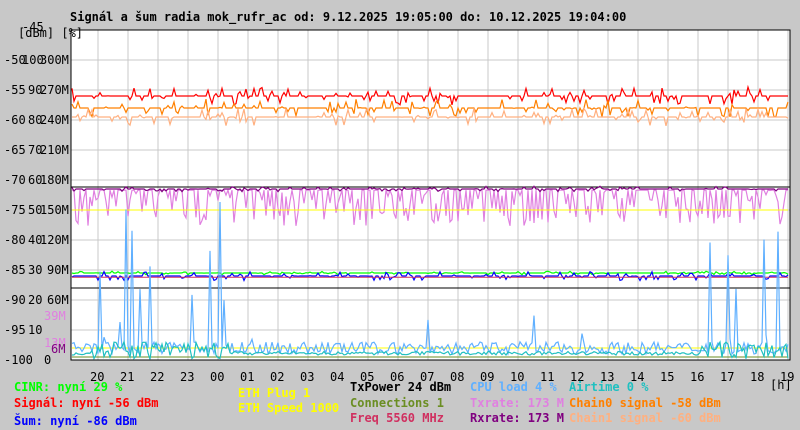  I want to click on legend-item: TxPower 24 dBm, so click(401, 387).